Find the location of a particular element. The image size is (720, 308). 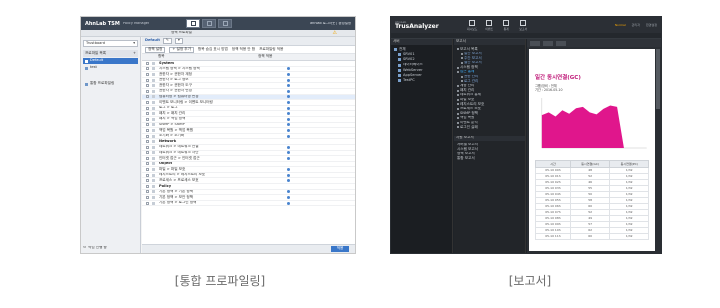

toolbar-hide-method: 항목 숨김 표시 방법 is located at coordinates (213, 49).